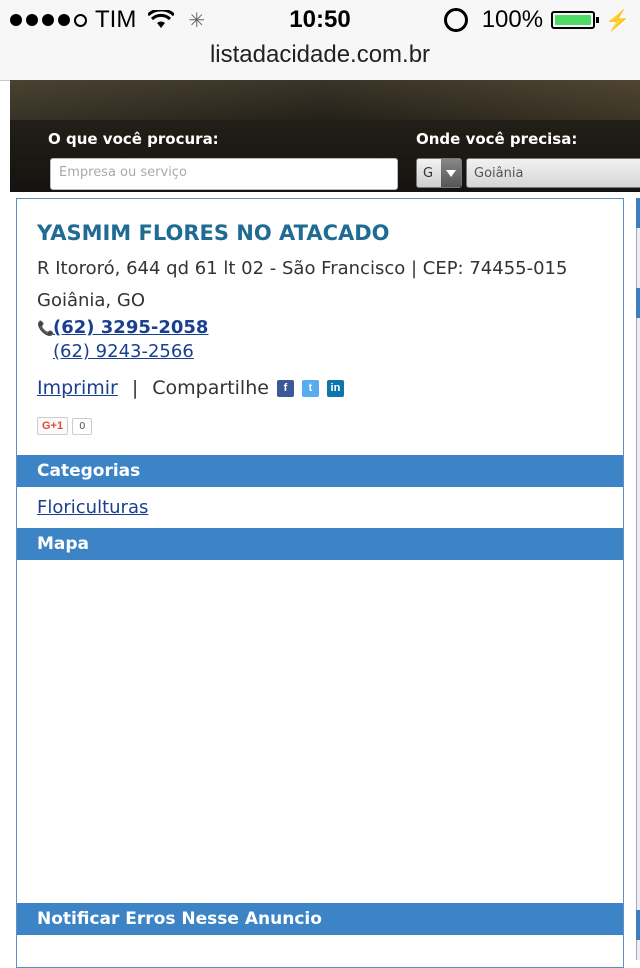 Image resolution: width=640 pixels, height=968 pixels. I want to click on gplus-button: G+1, so click(53, 426).